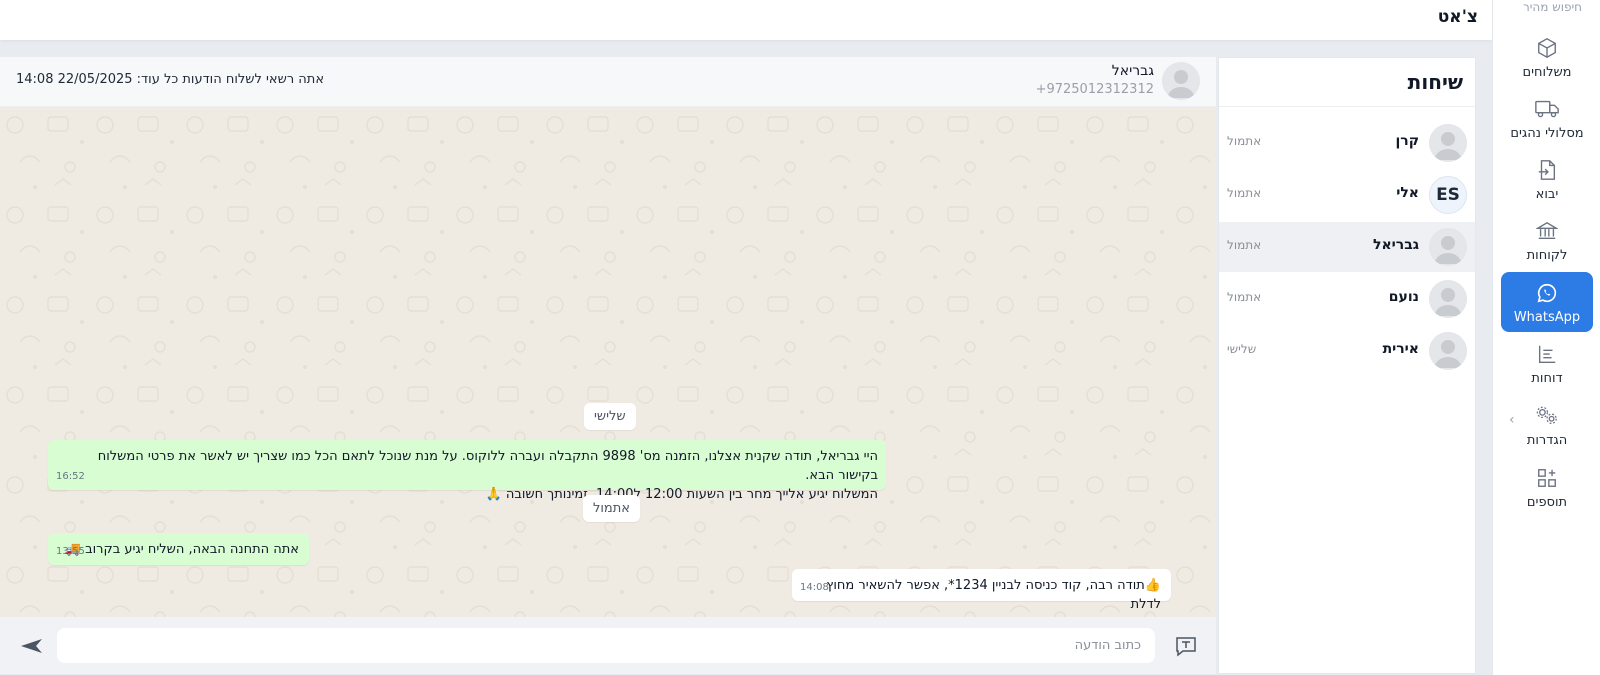 This screenshot has width=1600, height=675. I want to click on message-time: 14:08, so click(814, 587).